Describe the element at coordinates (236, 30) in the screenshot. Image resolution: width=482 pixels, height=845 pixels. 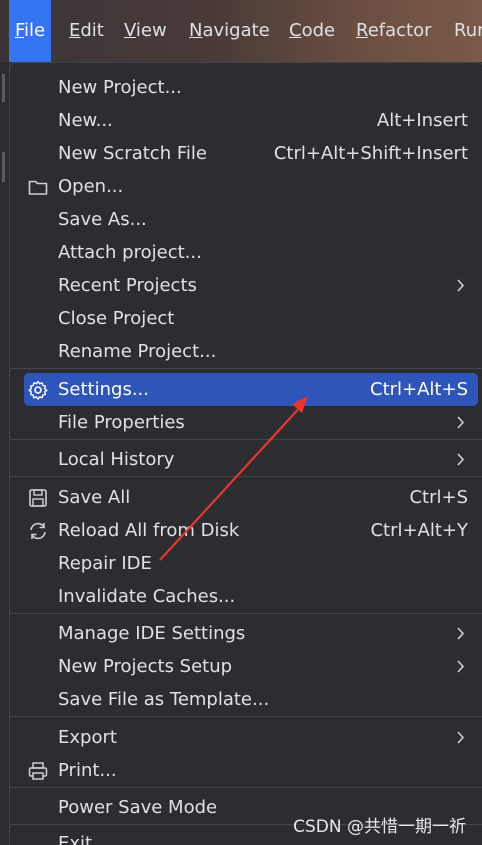
I see `menu-navigate-label: avigate` at that location.